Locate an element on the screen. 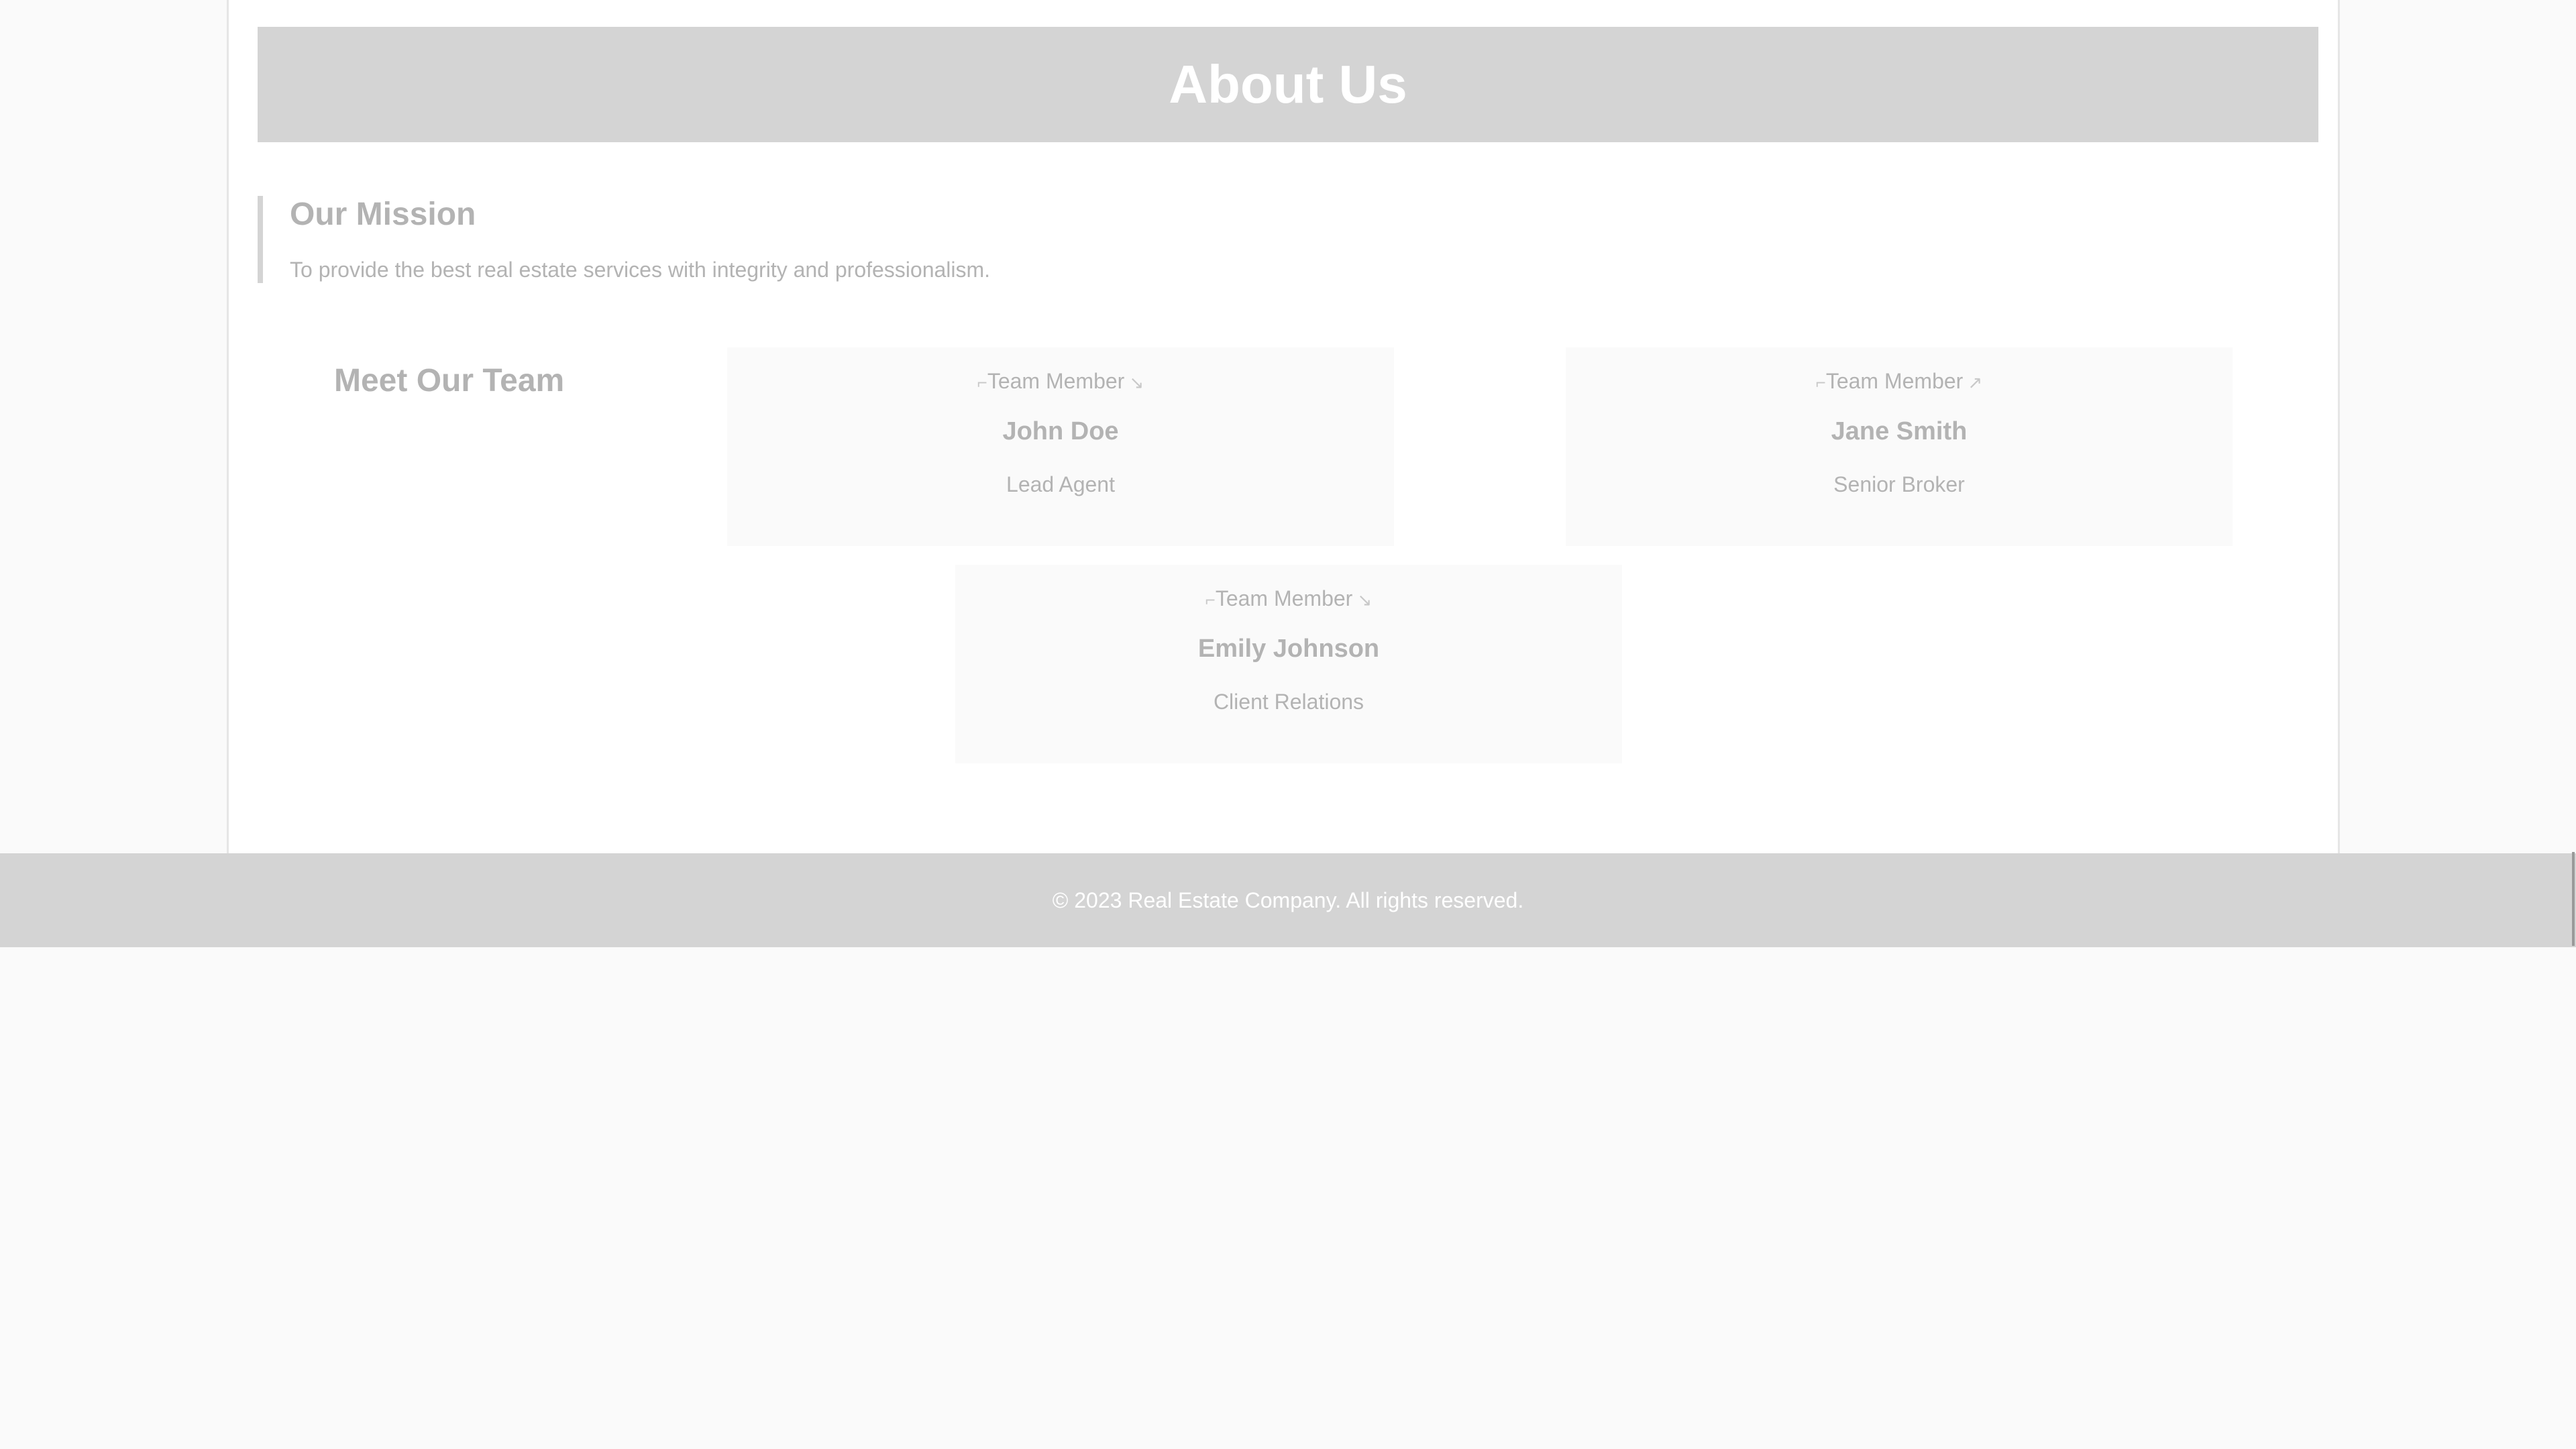  team-member-photo: ⌐Team Member ↗ is located at coordinates (1899, 381).